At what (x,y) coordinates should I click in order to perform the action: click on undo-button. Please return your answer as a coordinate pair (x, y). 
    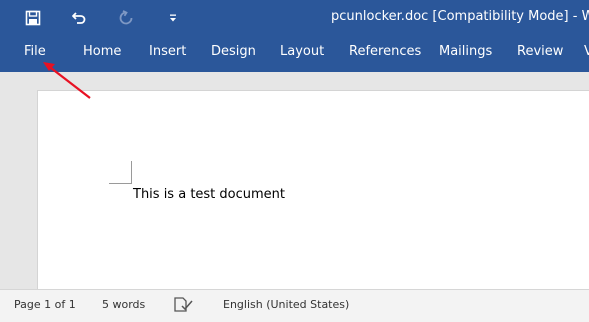
    Looking at the image, I should click on (79, 18).